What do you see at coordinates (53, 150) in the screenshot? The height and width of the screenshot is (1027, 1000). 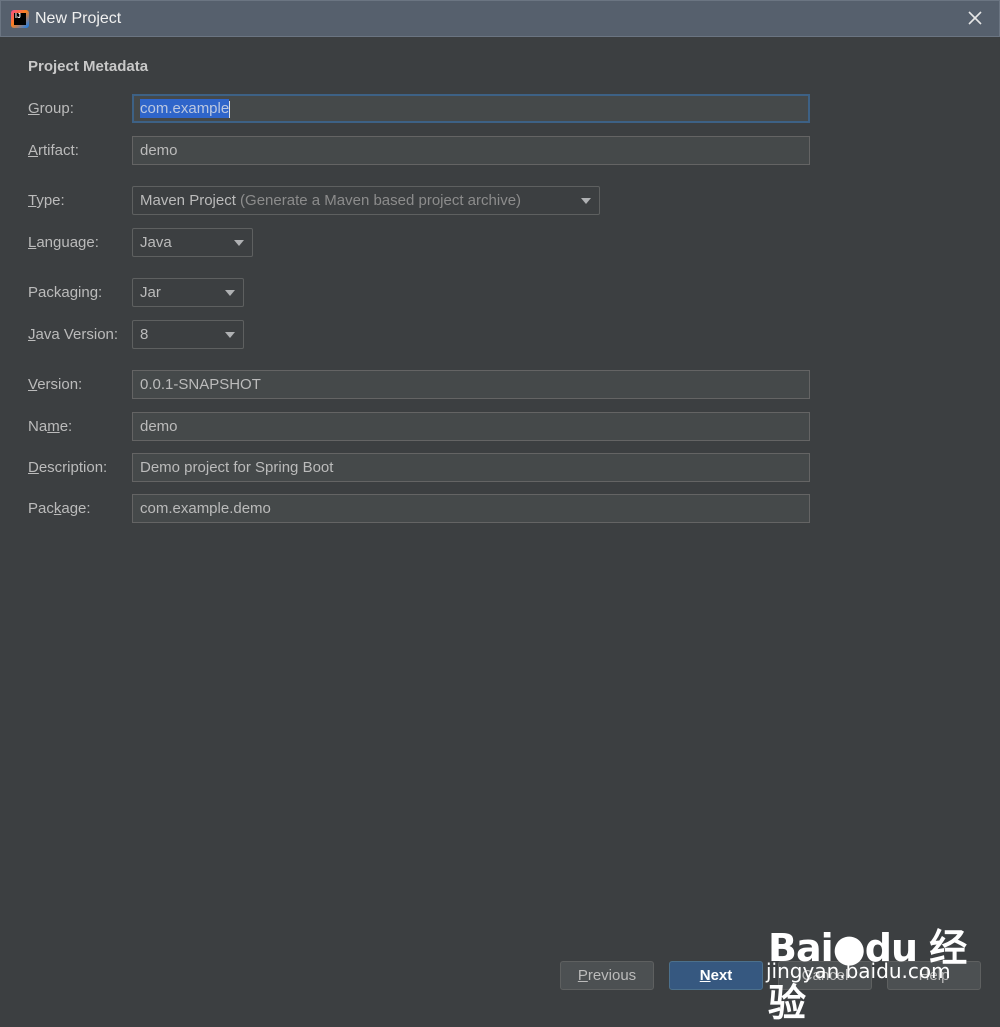 I see `artifact-label: Artifact:` at bounding box center [53, 150].